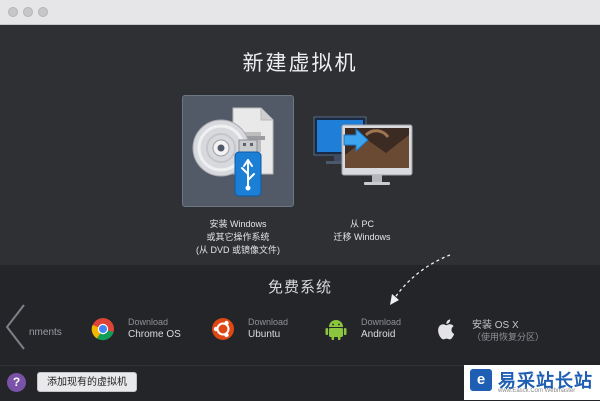 This screenshot has height=401, width=600. What do you see at coordinates (223, 329) in the screenshot?
I see `ubuntu-icon` at bounding box center [223, 329].